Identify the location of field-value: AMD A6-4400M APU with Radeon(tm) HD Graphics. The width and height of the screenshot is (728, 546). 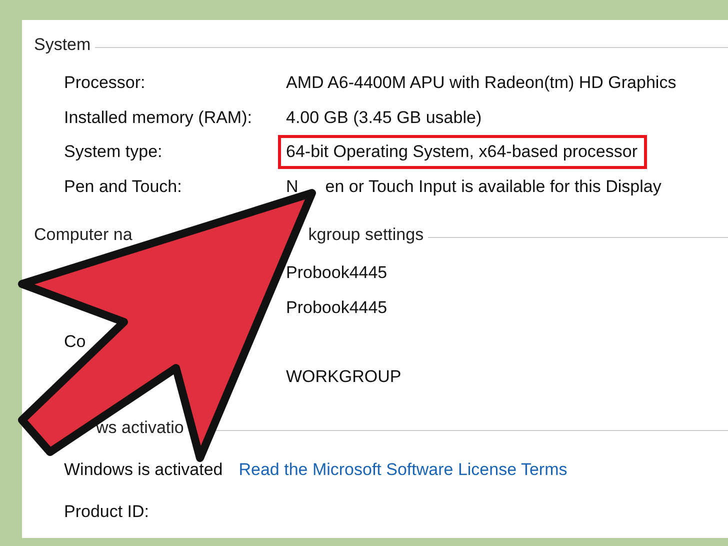
(481, 83).